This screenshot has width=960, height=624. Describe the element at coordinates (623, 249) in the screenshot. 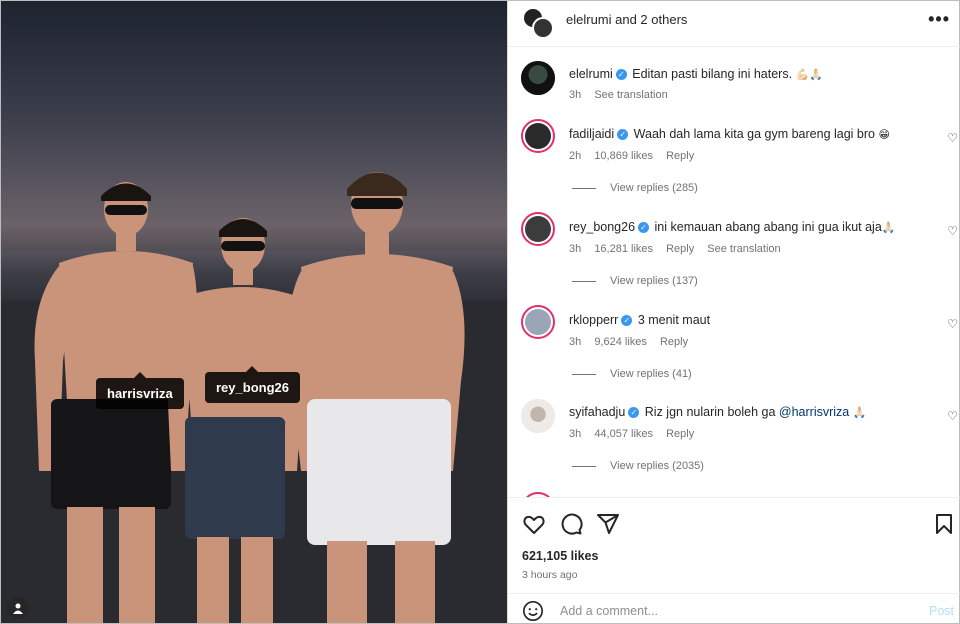

I see `comment-likes: 16,281 likes` at that location.